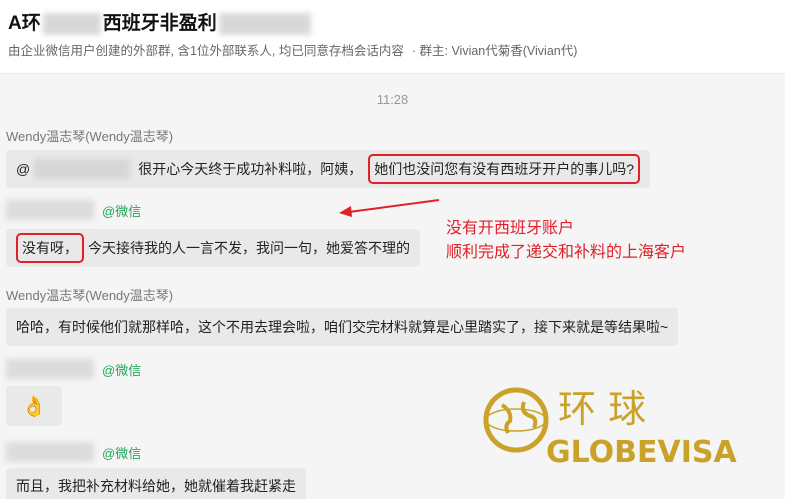 Image resolution: width=785 pixels, height=499 pixels. What do you see at coordinates (82, 169) in the screenshot?
I see `redacted-mention` at bounding box center [82, 169].